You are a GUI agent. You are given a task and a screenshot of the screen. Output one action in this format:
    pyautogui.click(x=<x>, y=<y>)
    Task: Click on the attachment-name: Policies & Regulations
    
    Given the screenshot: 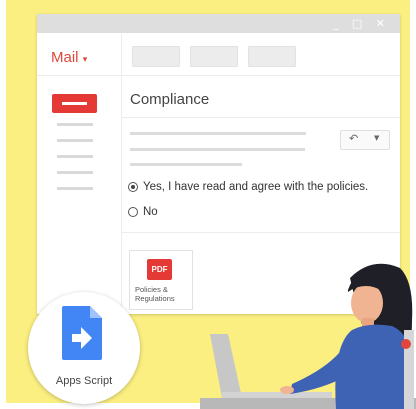 What is the action you would take?
    pyautogui.click(x=163, y=294)
    